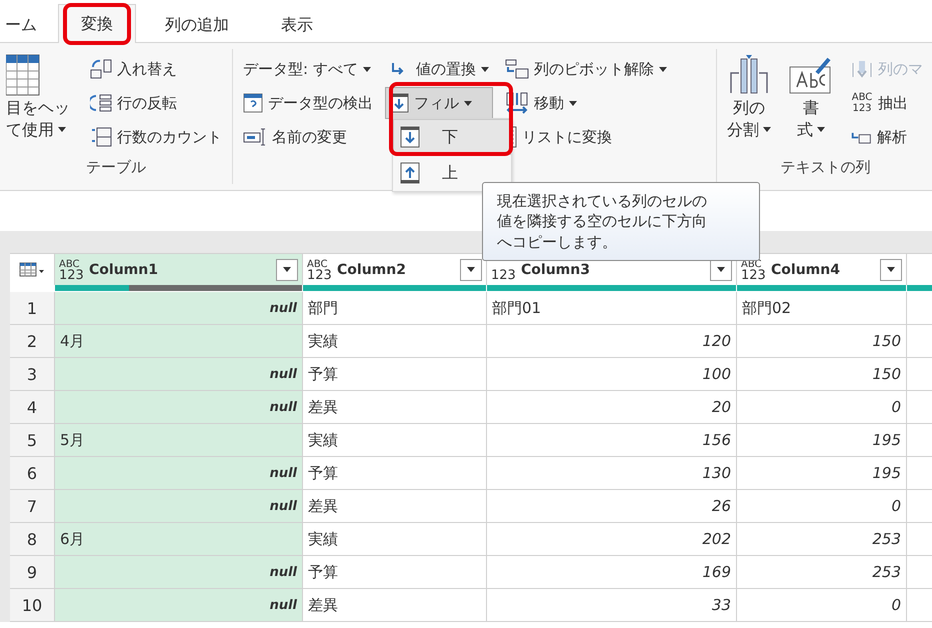 The width and height of the screenshot is (932, 628). I want to click on ribbon-tab: 変換, so click(97, 23).